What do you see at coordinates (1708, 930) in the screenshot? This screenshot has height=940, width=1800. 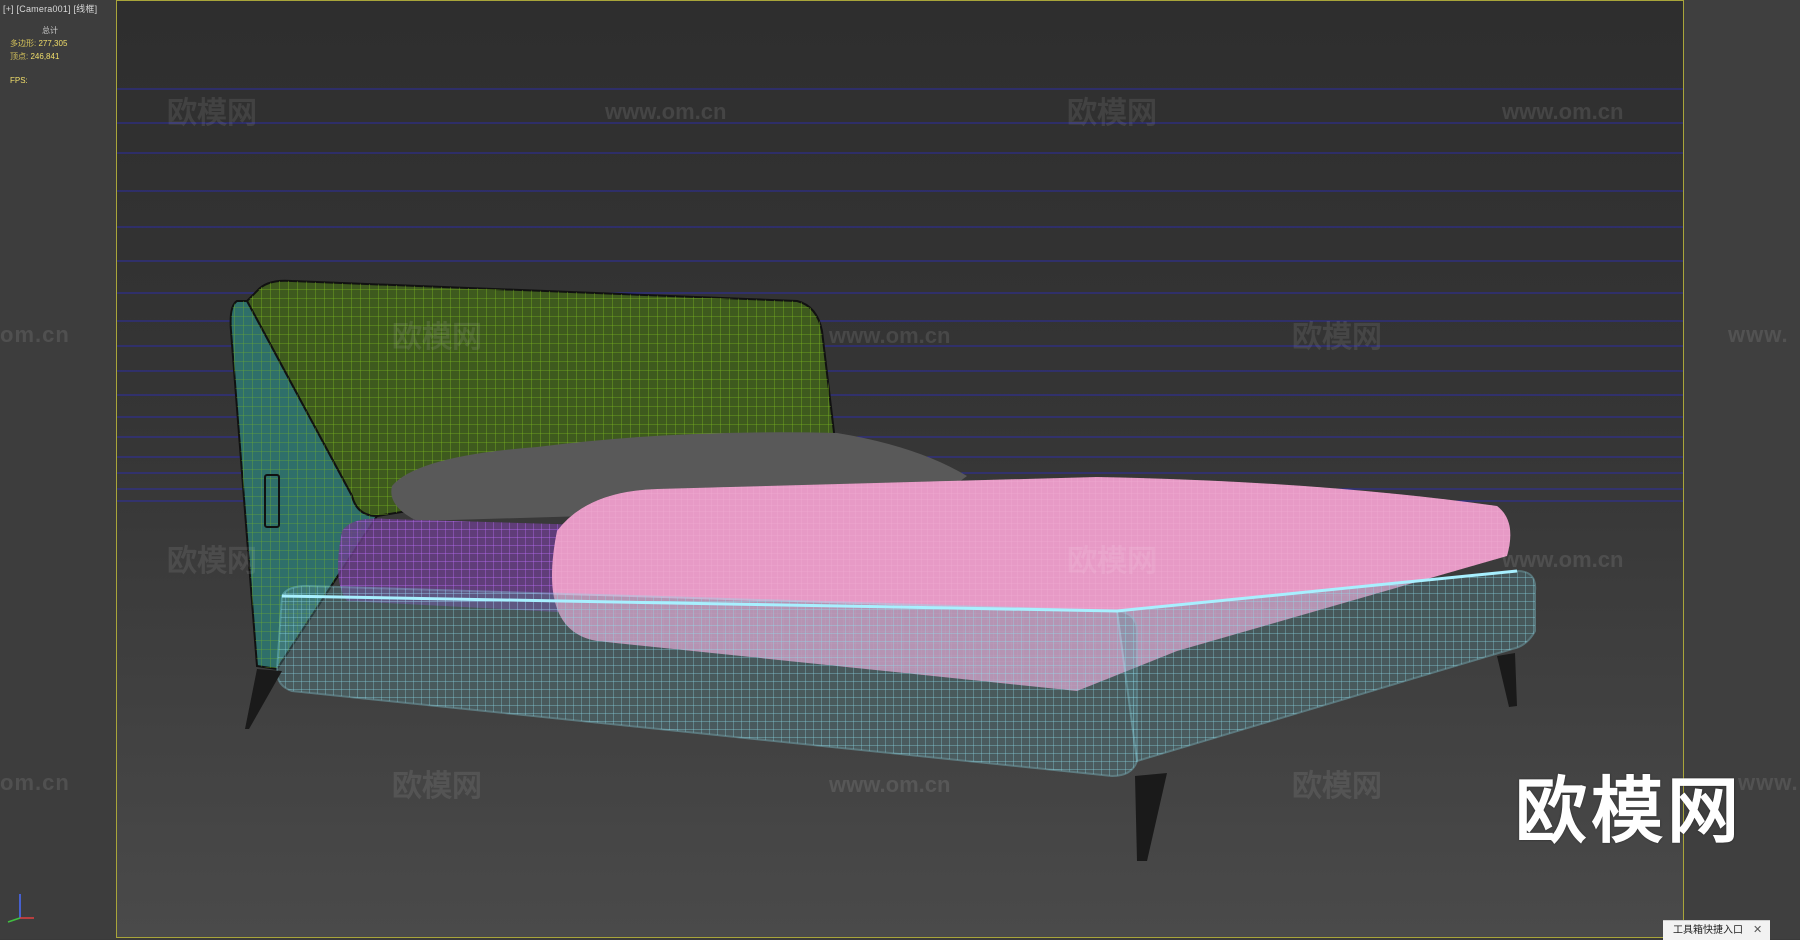 I see `toolbox-shortcut-label: 工具箱快捷入口` at bounding box center [1708, 930].